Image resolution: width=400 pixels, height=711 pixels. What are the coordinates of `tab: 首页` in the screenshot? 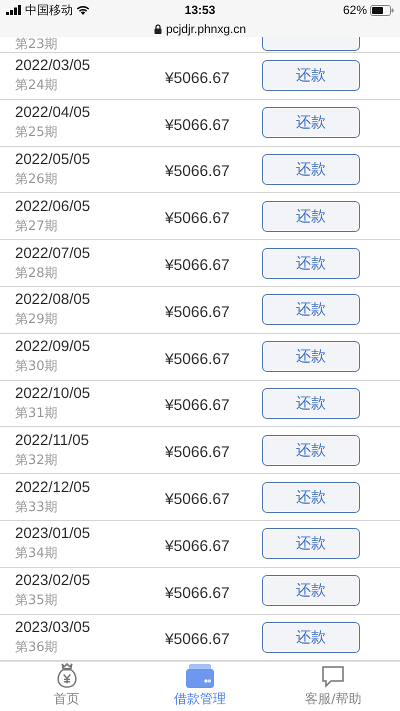 It's located at (67, 686).